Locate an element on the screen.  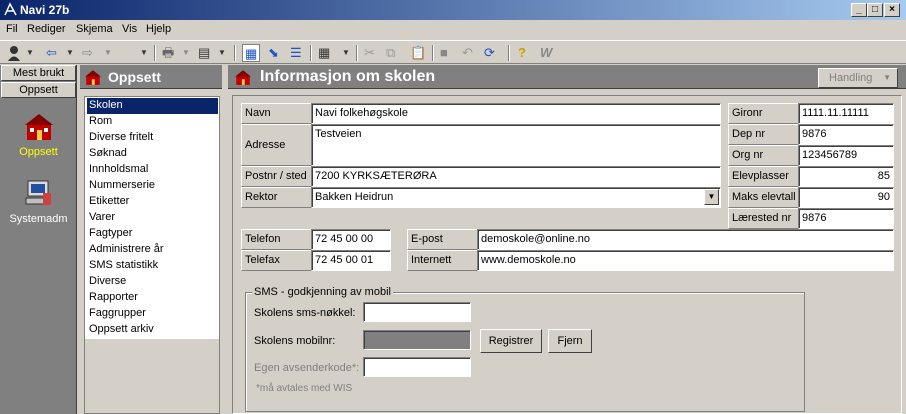
epost-field: demoskole@online.no is located at coordinates (685, 239).